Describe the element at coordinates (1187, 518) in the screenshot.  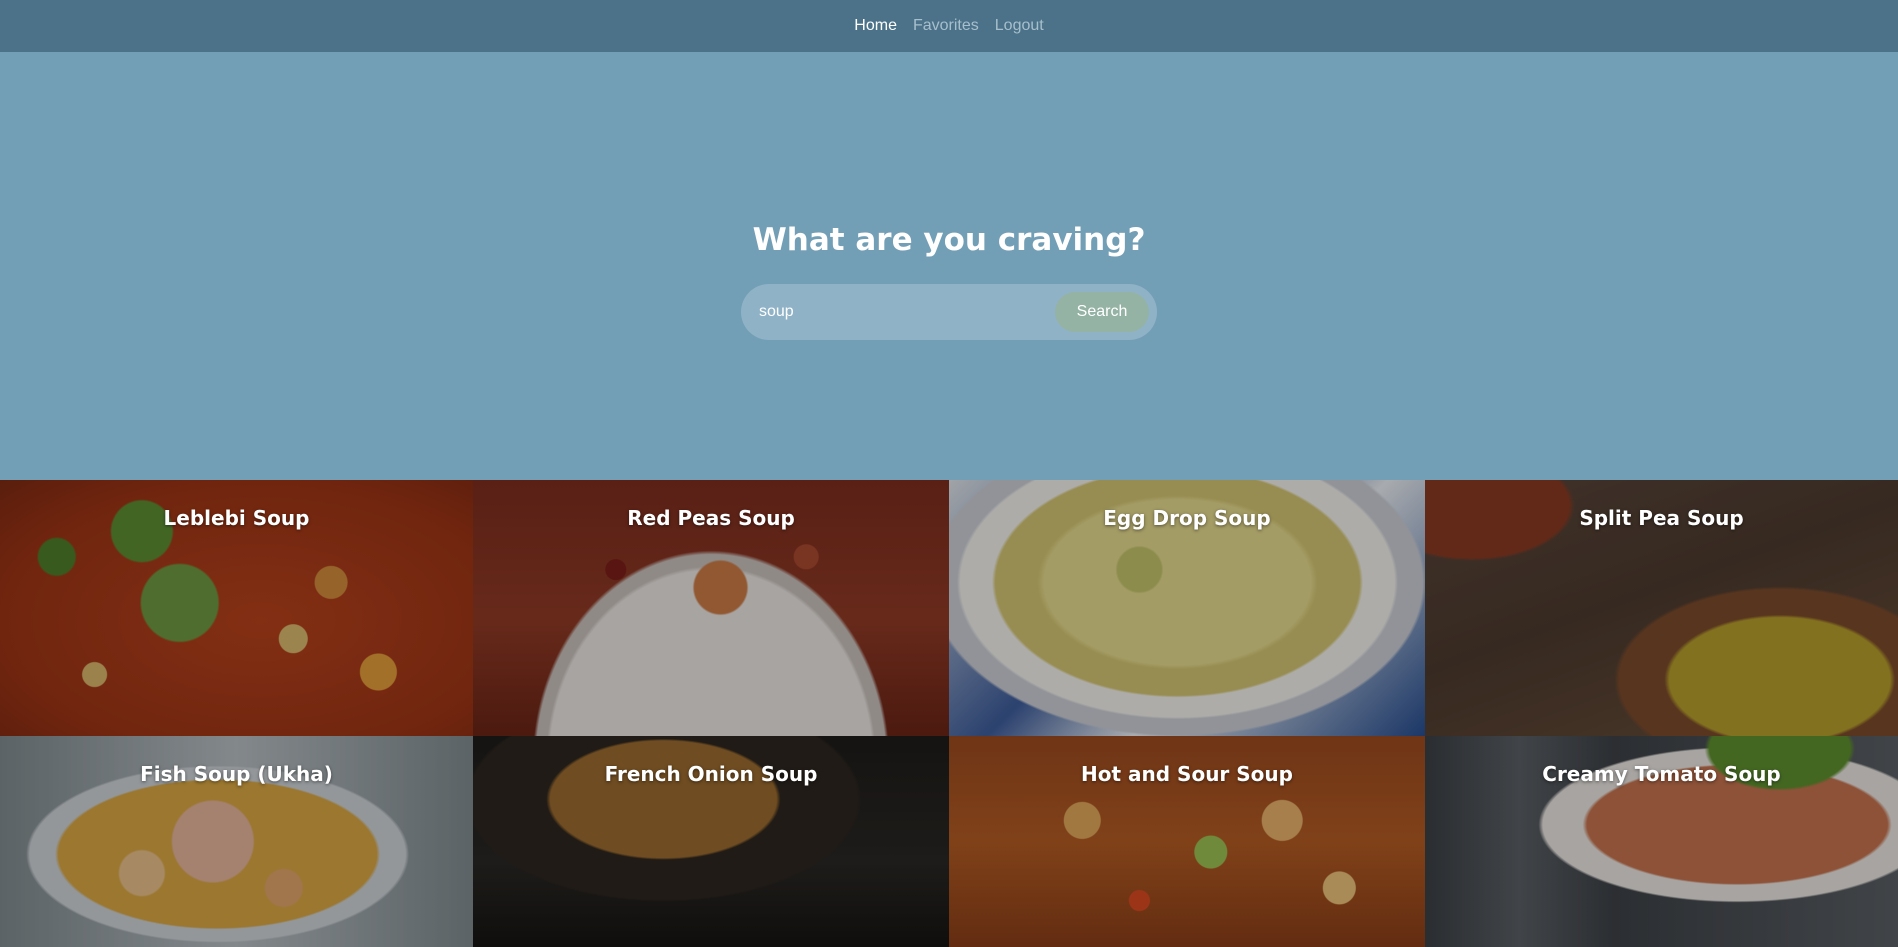
I see `recipe-title: Egg Drop Soup` at that location.